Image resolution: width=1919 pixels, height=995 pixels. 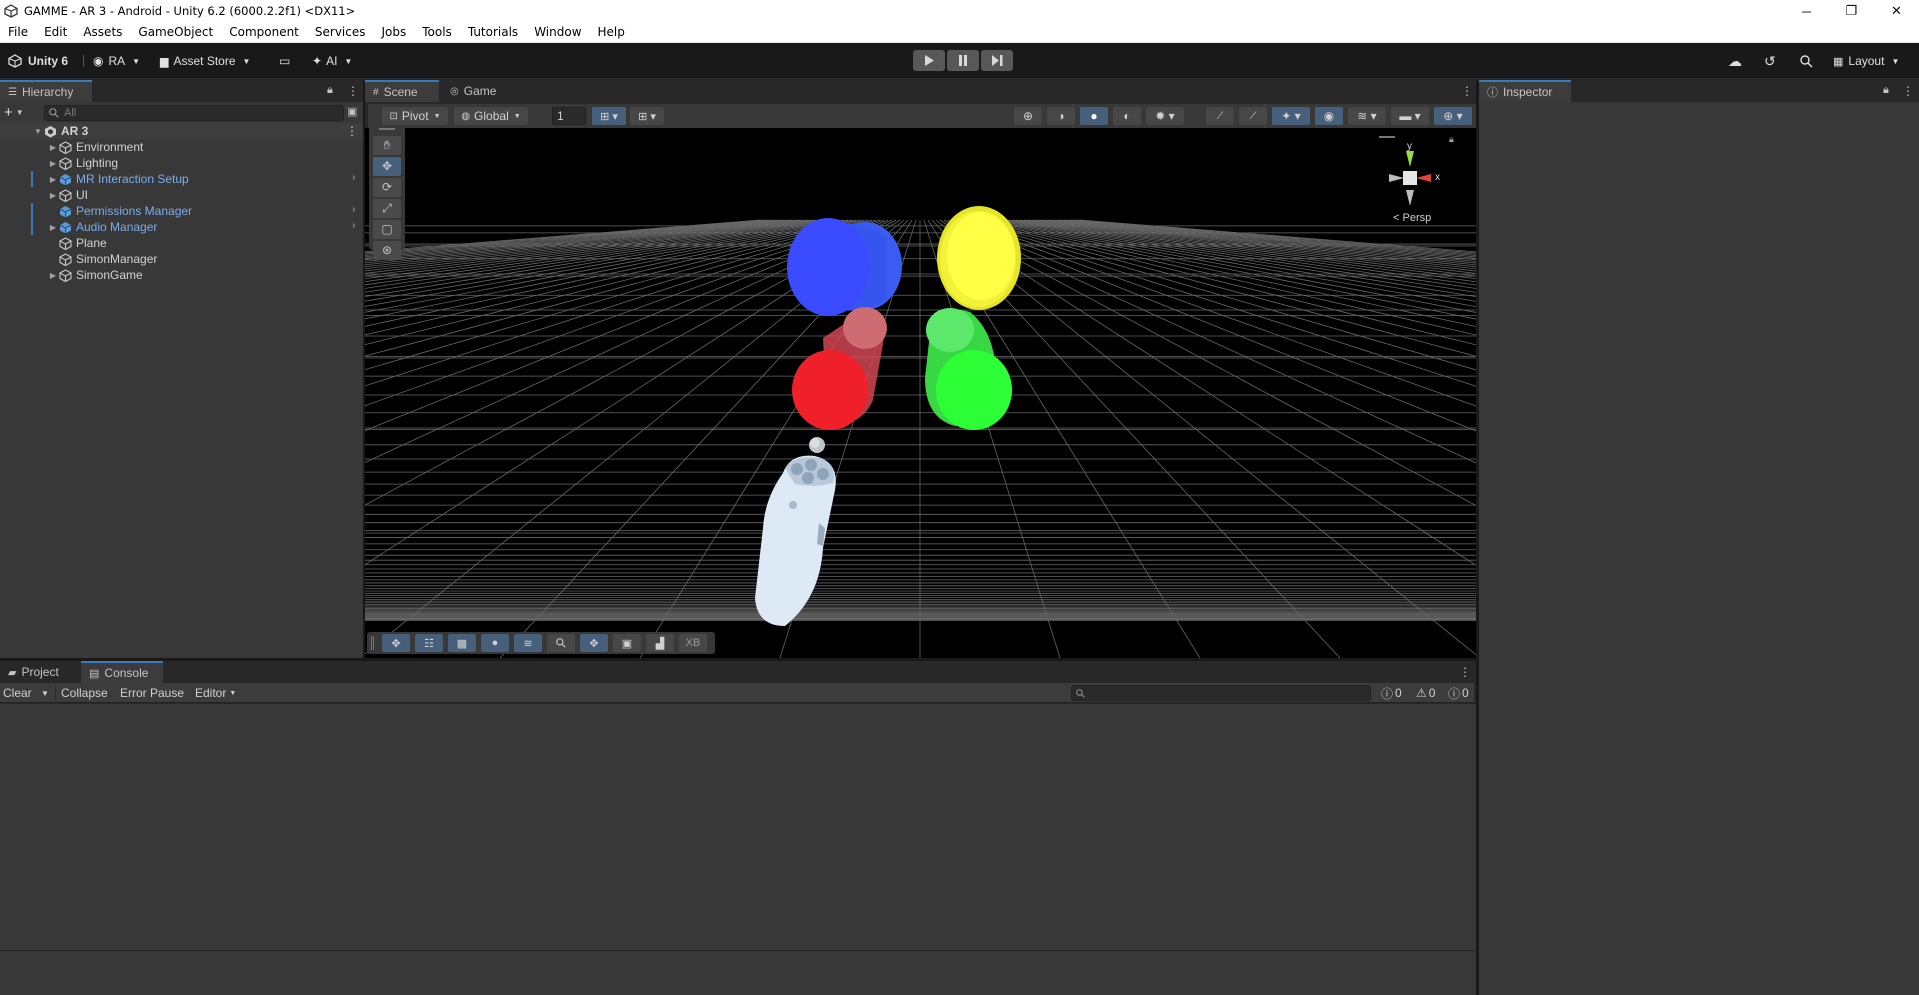 I want to click on menu-component: Component, so click(x=264, y=32).